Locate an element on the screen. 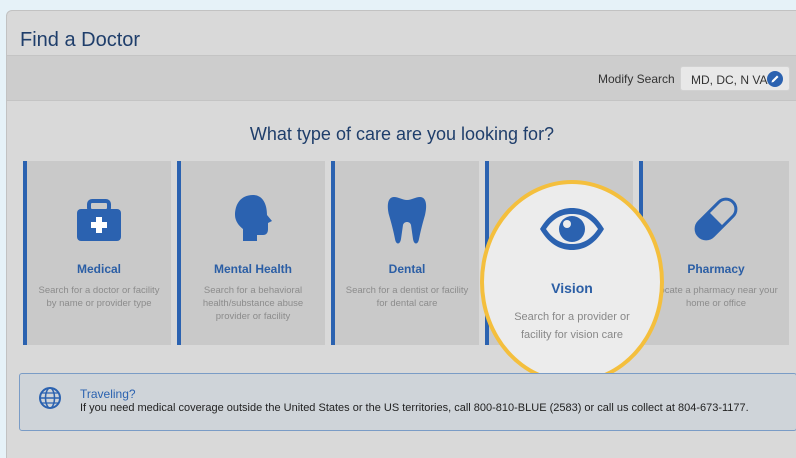 Image resolution: width=796 pixels, height=458 pixels. traveling-title: Traveling? is located at coordinates (108, 394).